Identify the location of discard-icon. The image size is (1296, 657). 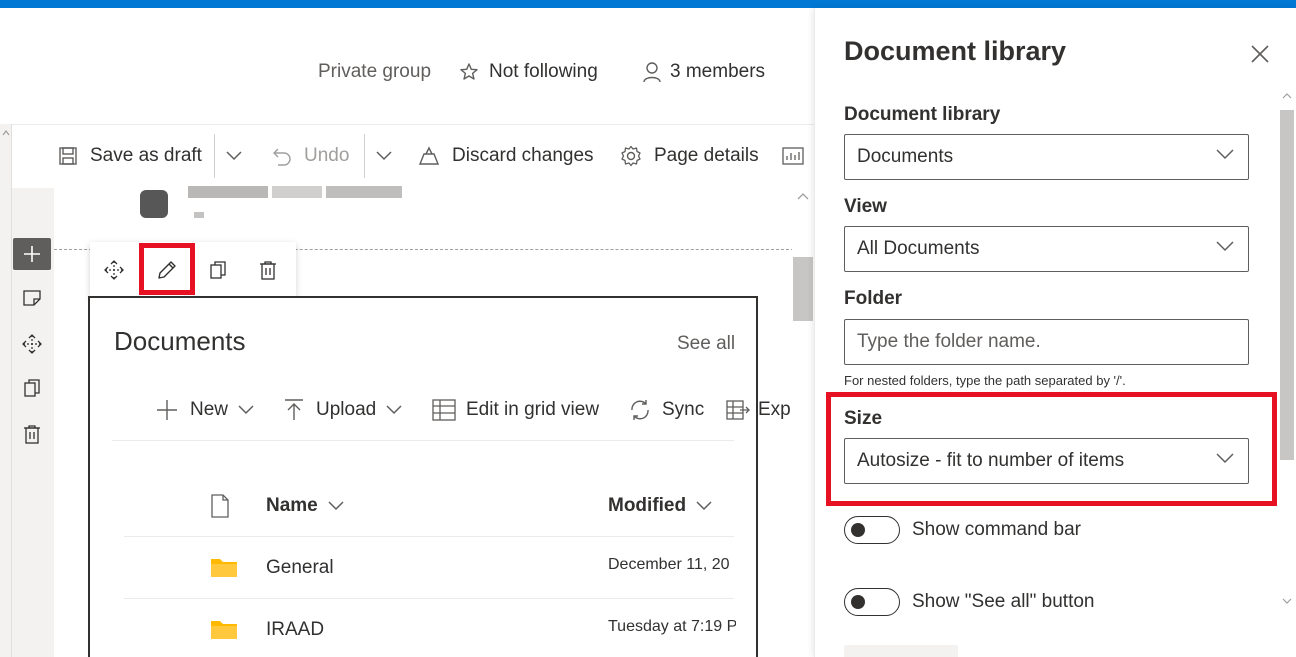
(429, 156).